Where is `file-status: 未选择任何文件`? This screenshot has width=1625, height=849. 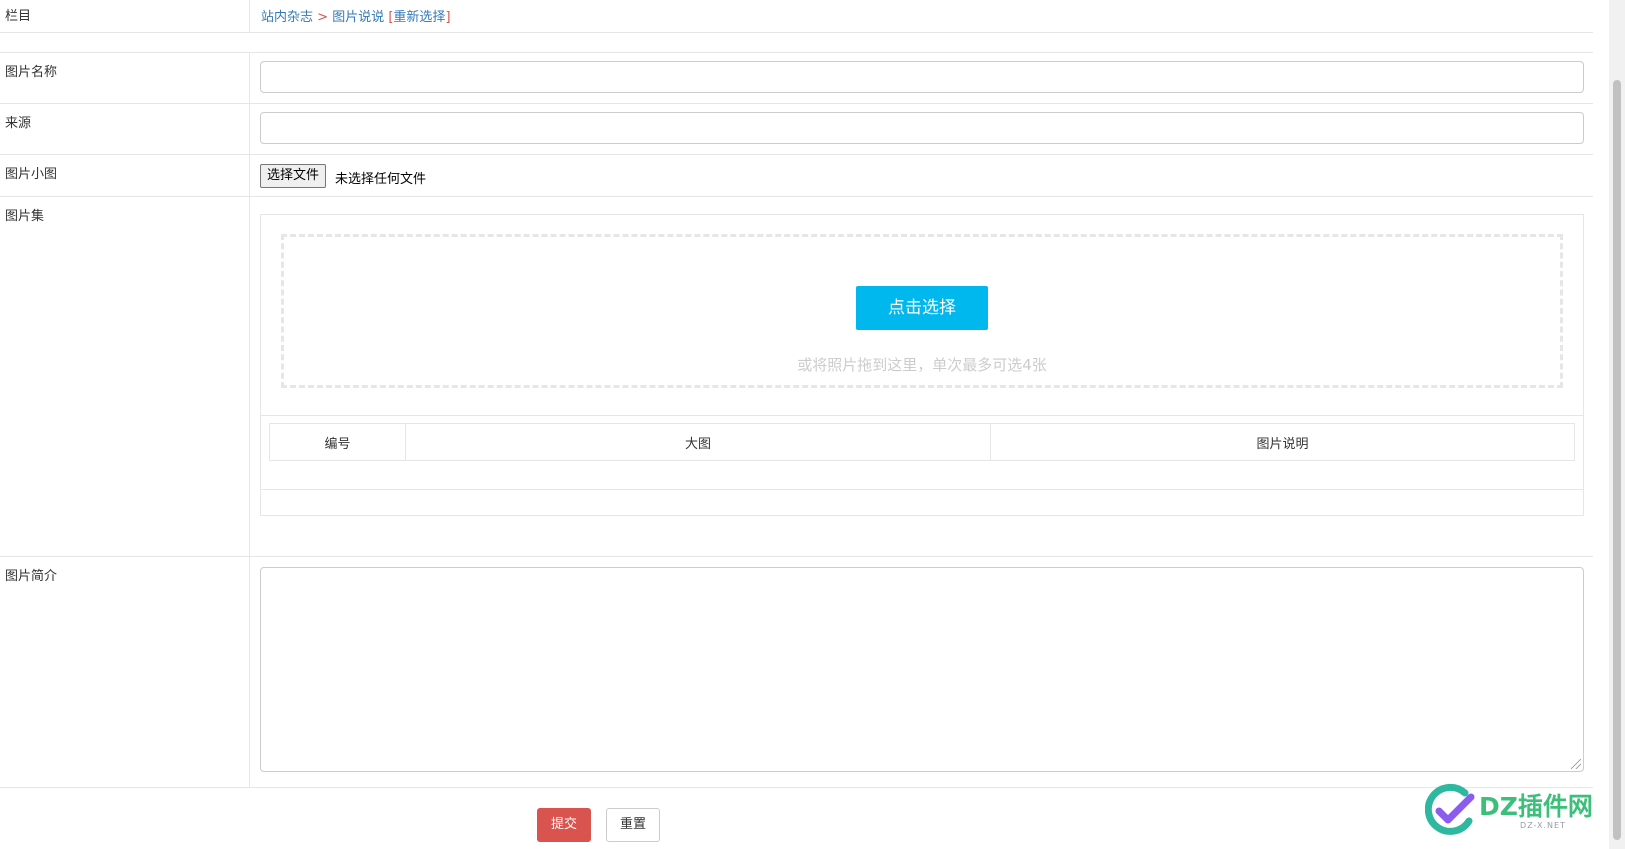 file-status: 未选择任何文件 is located at coordinates (381, 179).